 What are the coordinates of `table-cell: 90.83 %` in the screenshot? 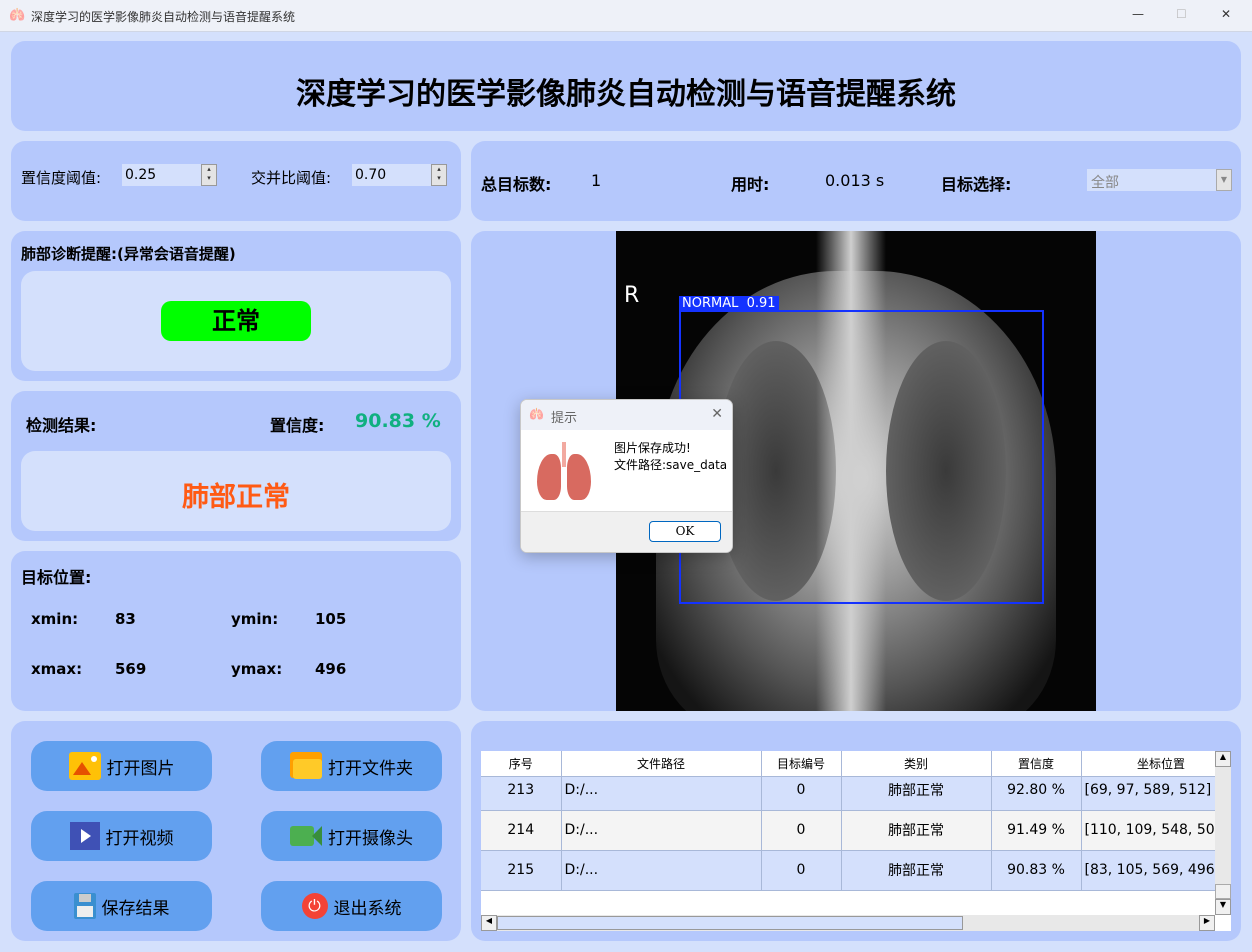 It's located at (1036, 870).